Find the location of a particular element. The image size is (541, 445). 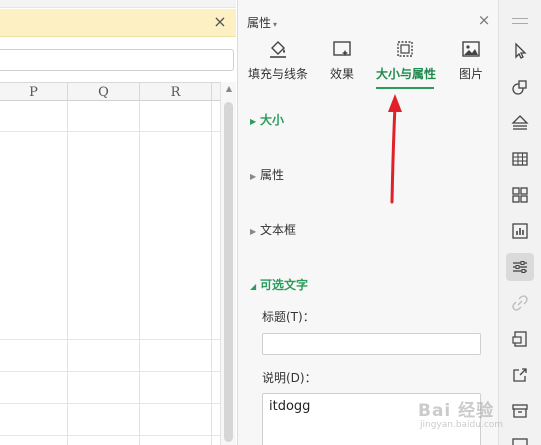

watermark: Bai 经验 jingyan.baidu.com is located at coordinates (465, 416).